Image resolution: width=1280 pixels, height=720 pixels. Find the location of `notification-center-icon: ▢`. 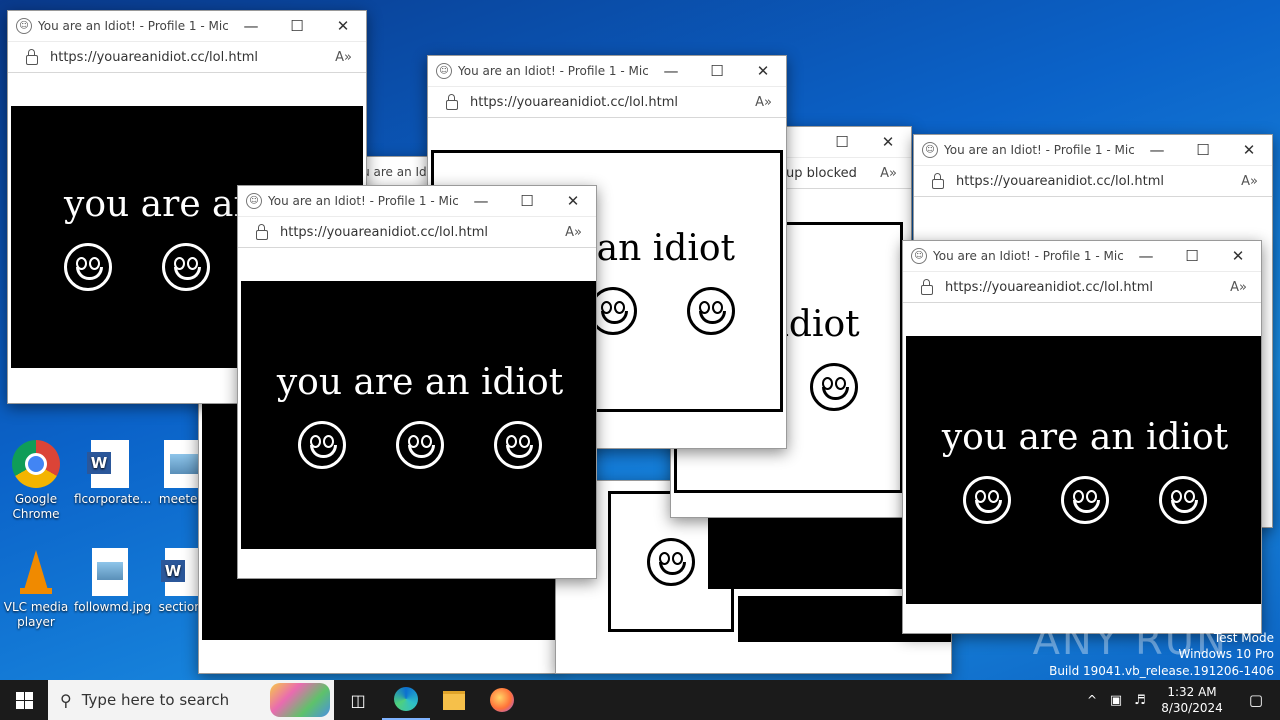

notification-center-icon: ▢ is located at coordinates (1256, 700).